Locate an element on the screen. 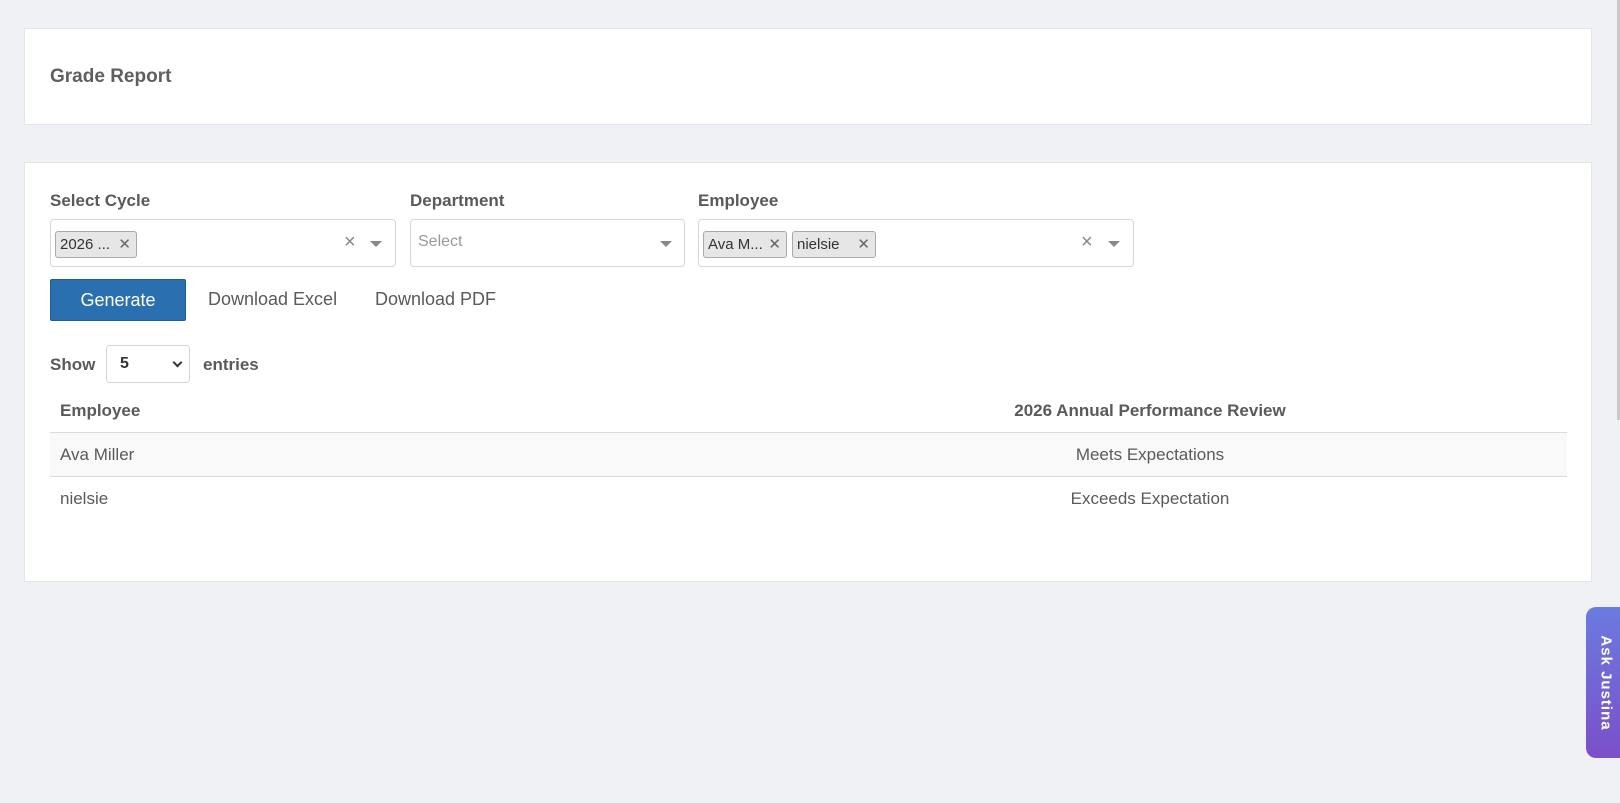 Image resolution: width=1620 pixels, height=803 pixels. column-header-review: 2026 Annual Performance Review is located at coordinates (1150, 411).